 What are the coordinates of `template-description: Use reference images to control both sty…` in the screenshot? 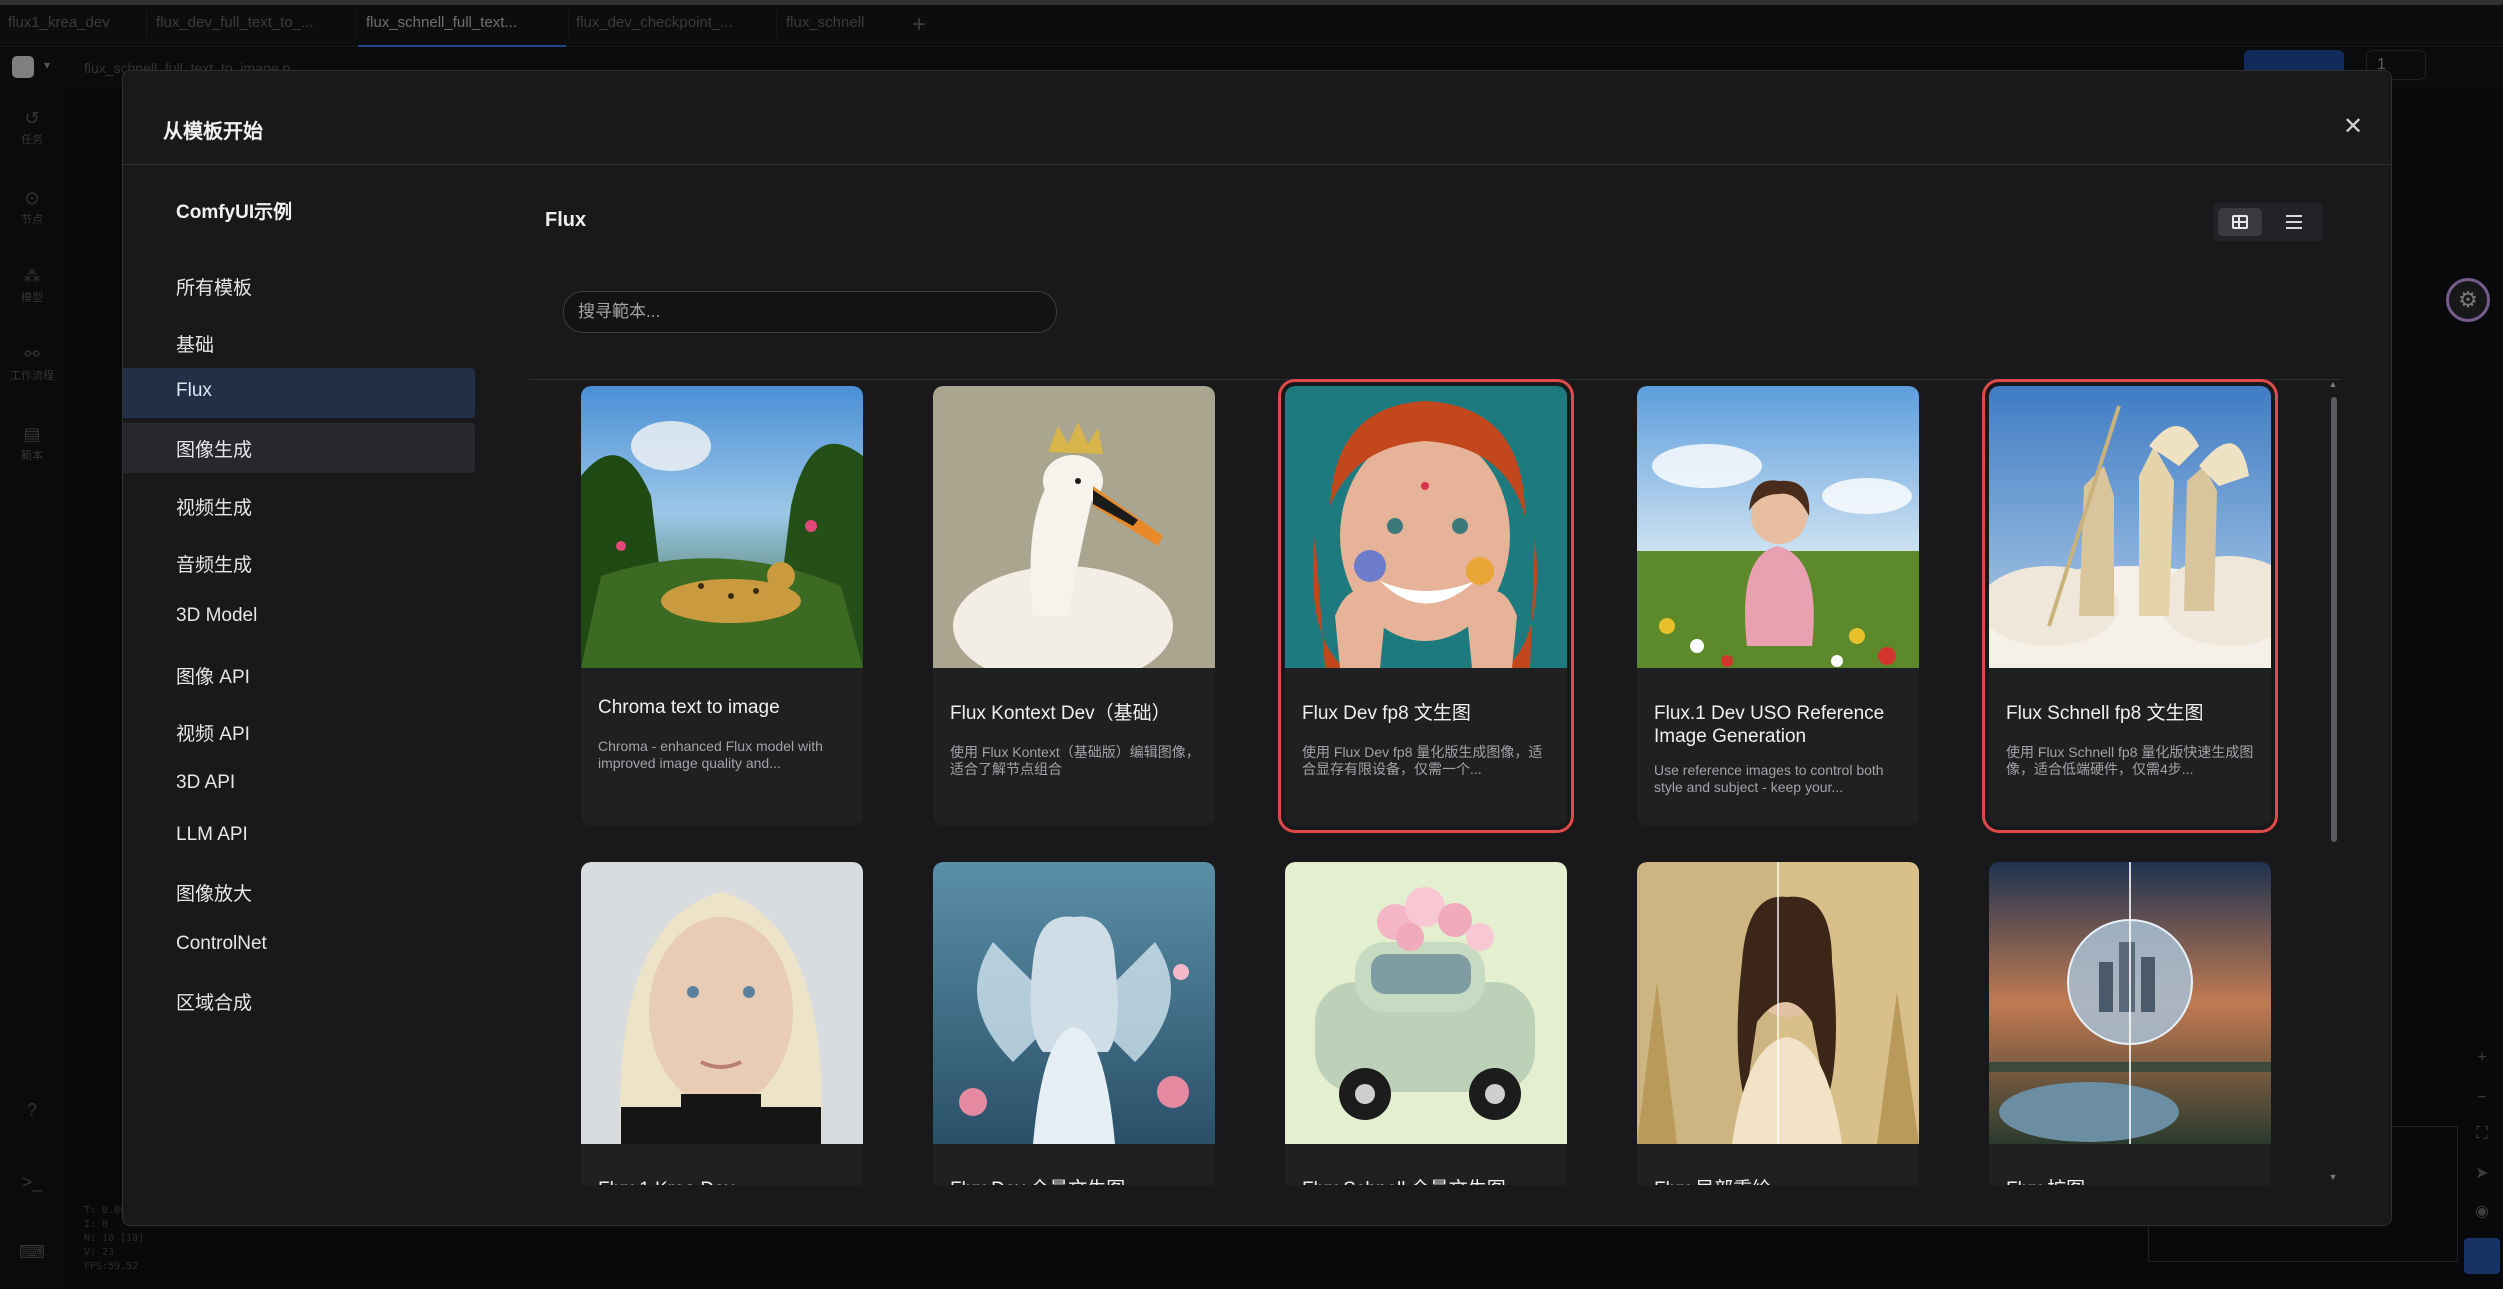 It's located at (1769, 778).